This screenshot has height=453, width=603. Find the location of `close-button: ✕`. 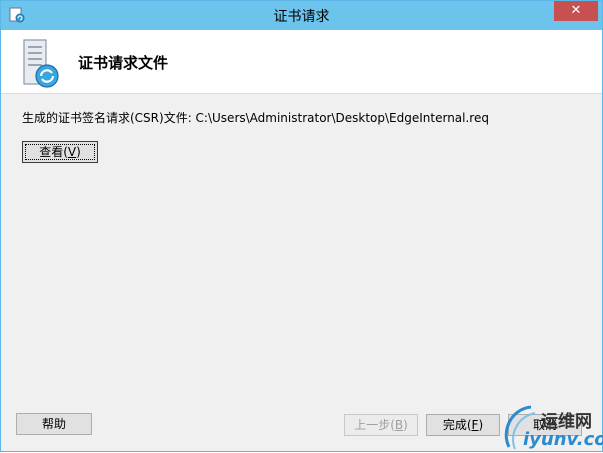

close-button: ✕ is located at coordinates (576, 11).